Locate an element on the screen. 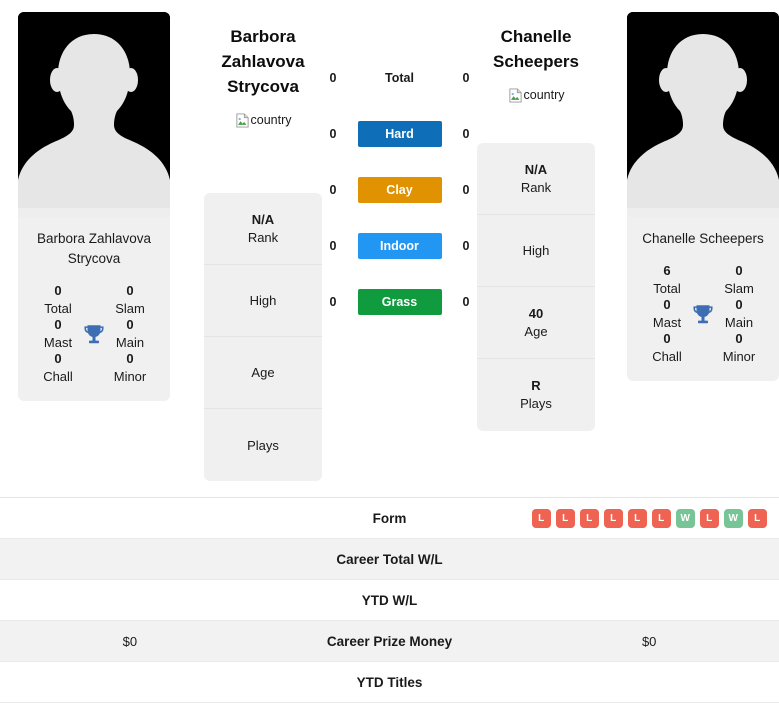  surface-hard-right-value: 0 is located at coordinates (466, 134).